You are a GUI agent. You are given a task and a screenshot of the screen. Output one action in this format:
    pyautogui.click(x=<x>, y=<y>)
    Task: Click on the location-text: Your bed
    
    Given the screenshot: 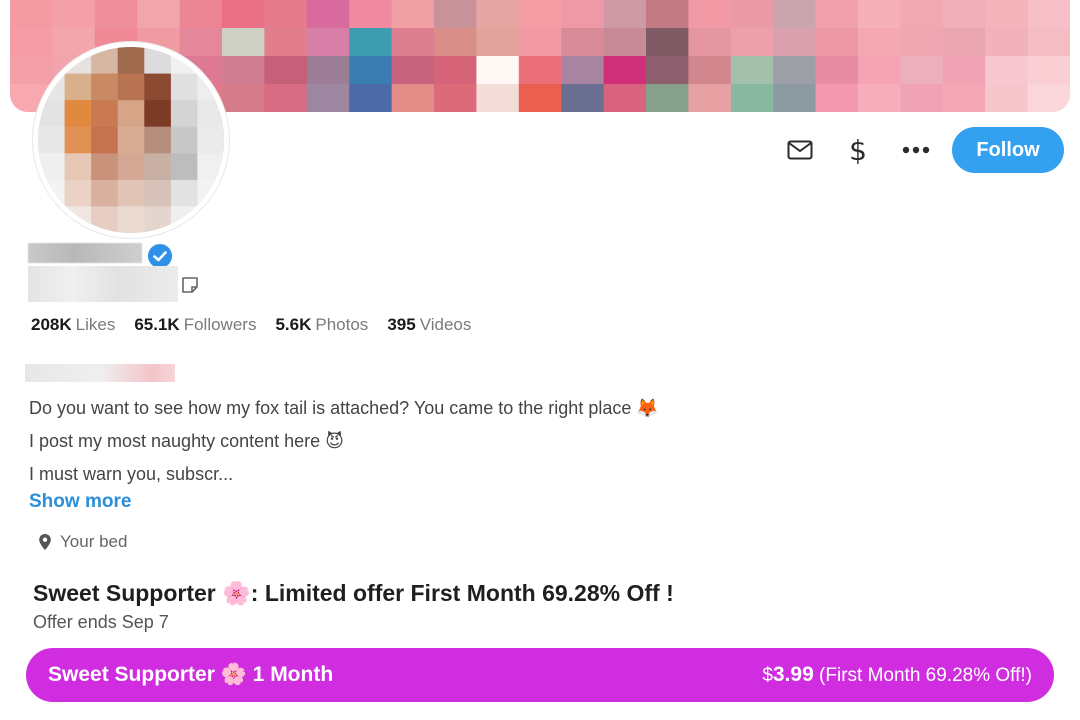 What is the action you would take?
    pyautogui.click(x=94, y=541)
    